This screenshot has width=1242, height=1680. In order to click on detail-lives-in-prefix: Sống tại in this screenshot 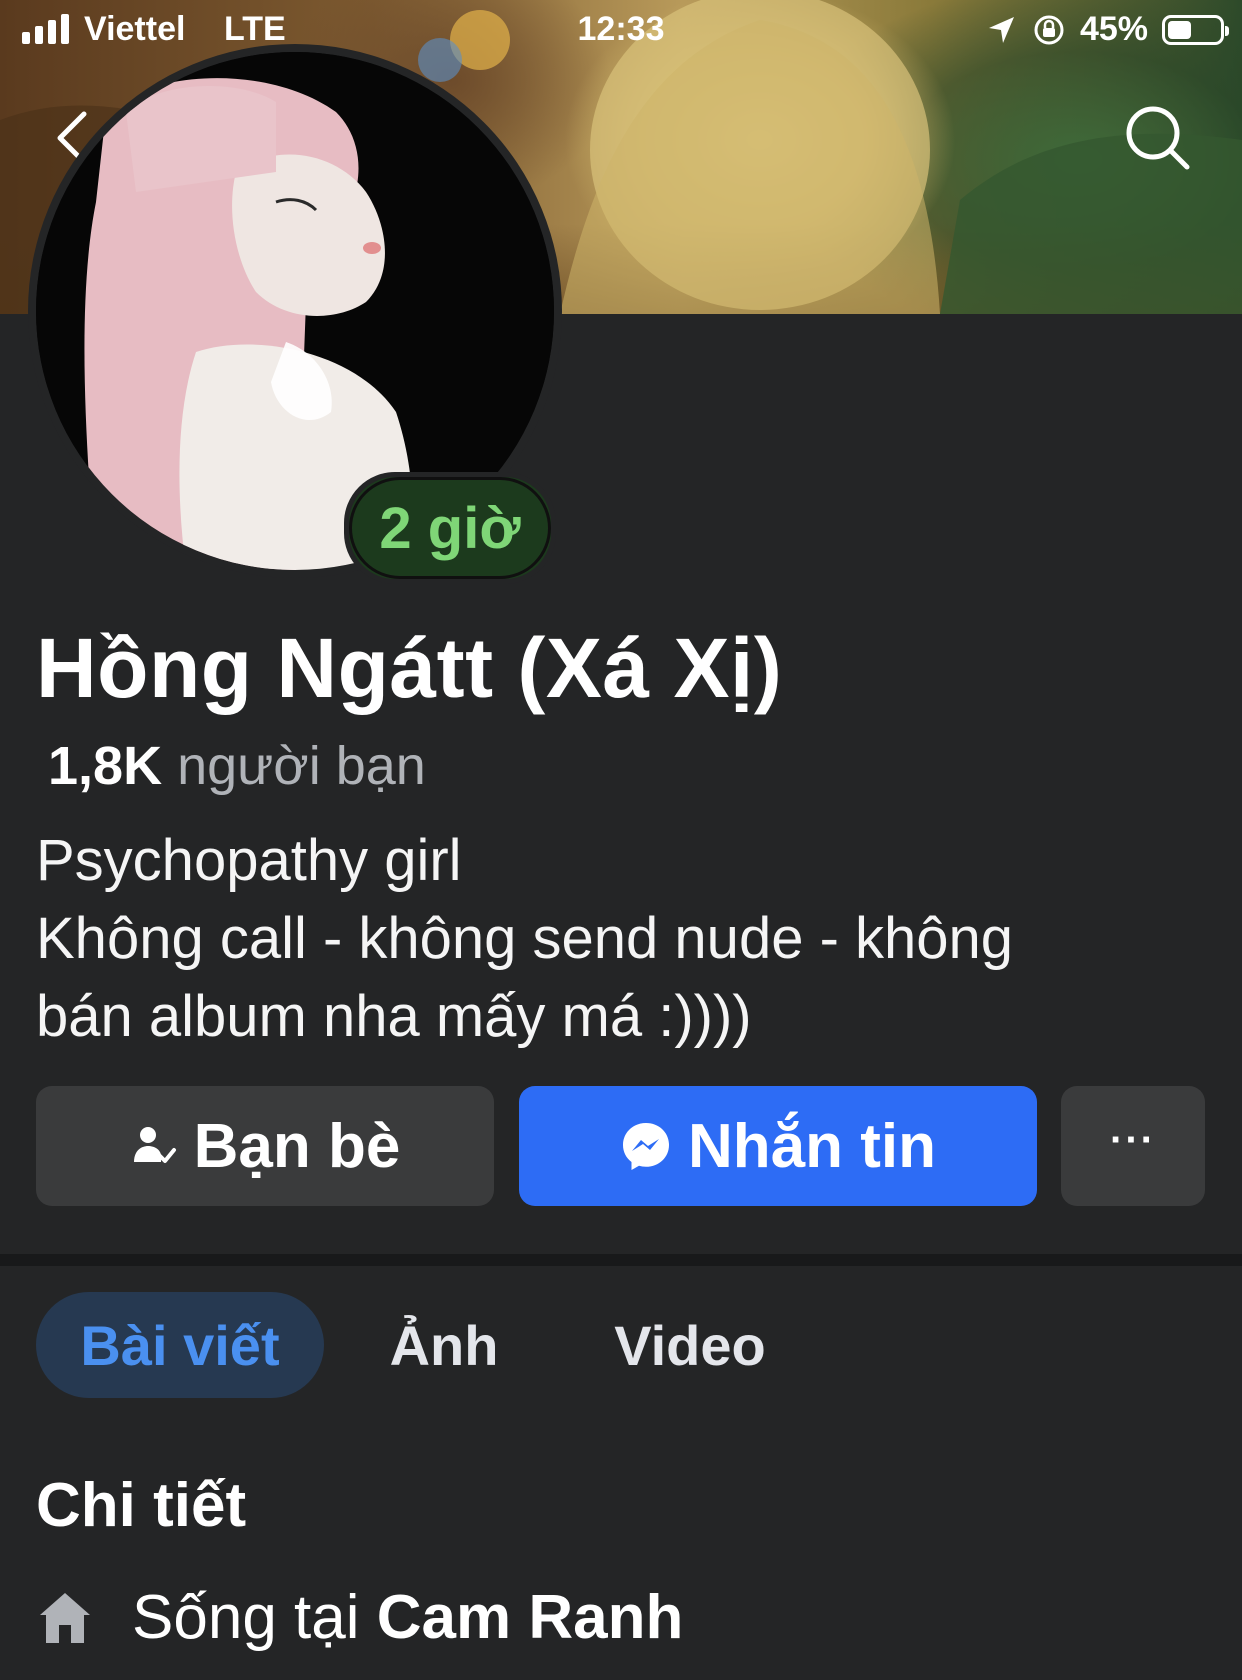, I will do `click(246, 1617)`.